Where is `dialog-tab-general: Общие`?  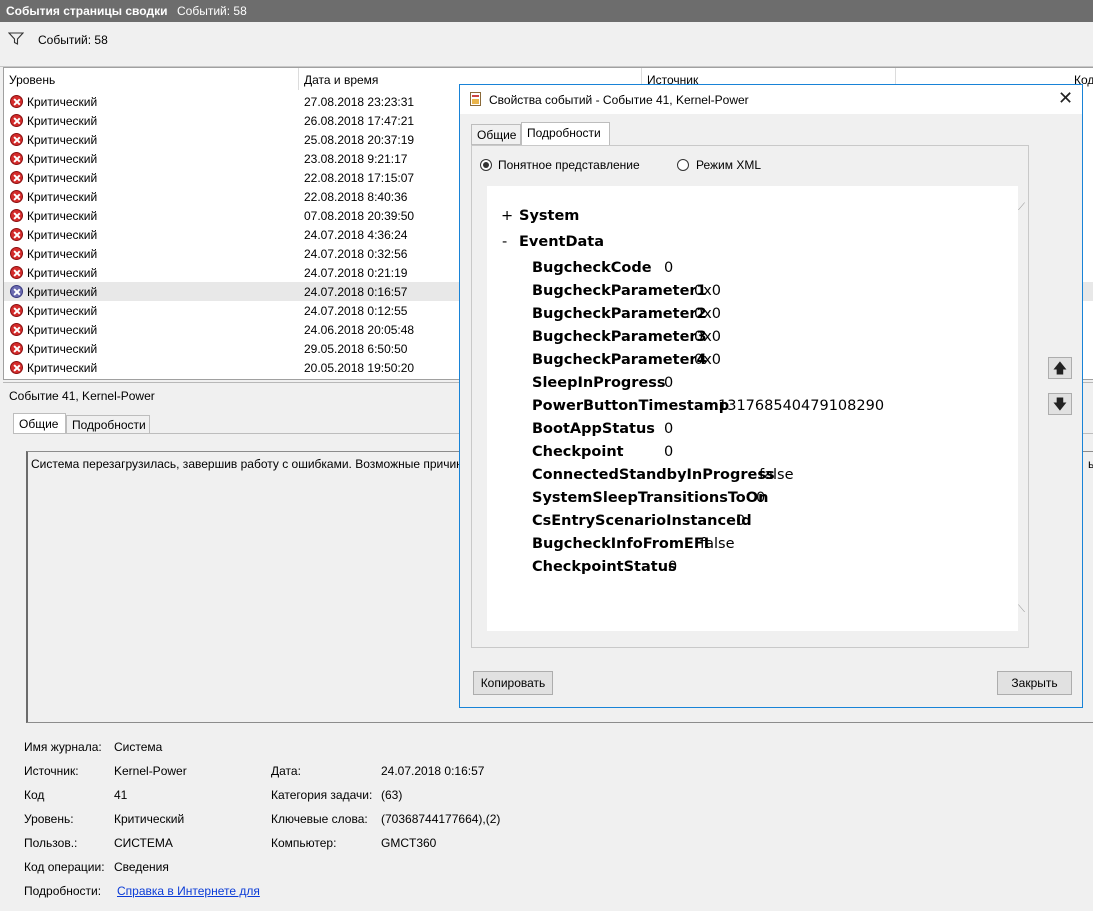
dialog-tab-general: Общие is located at coordinates (496, 134).